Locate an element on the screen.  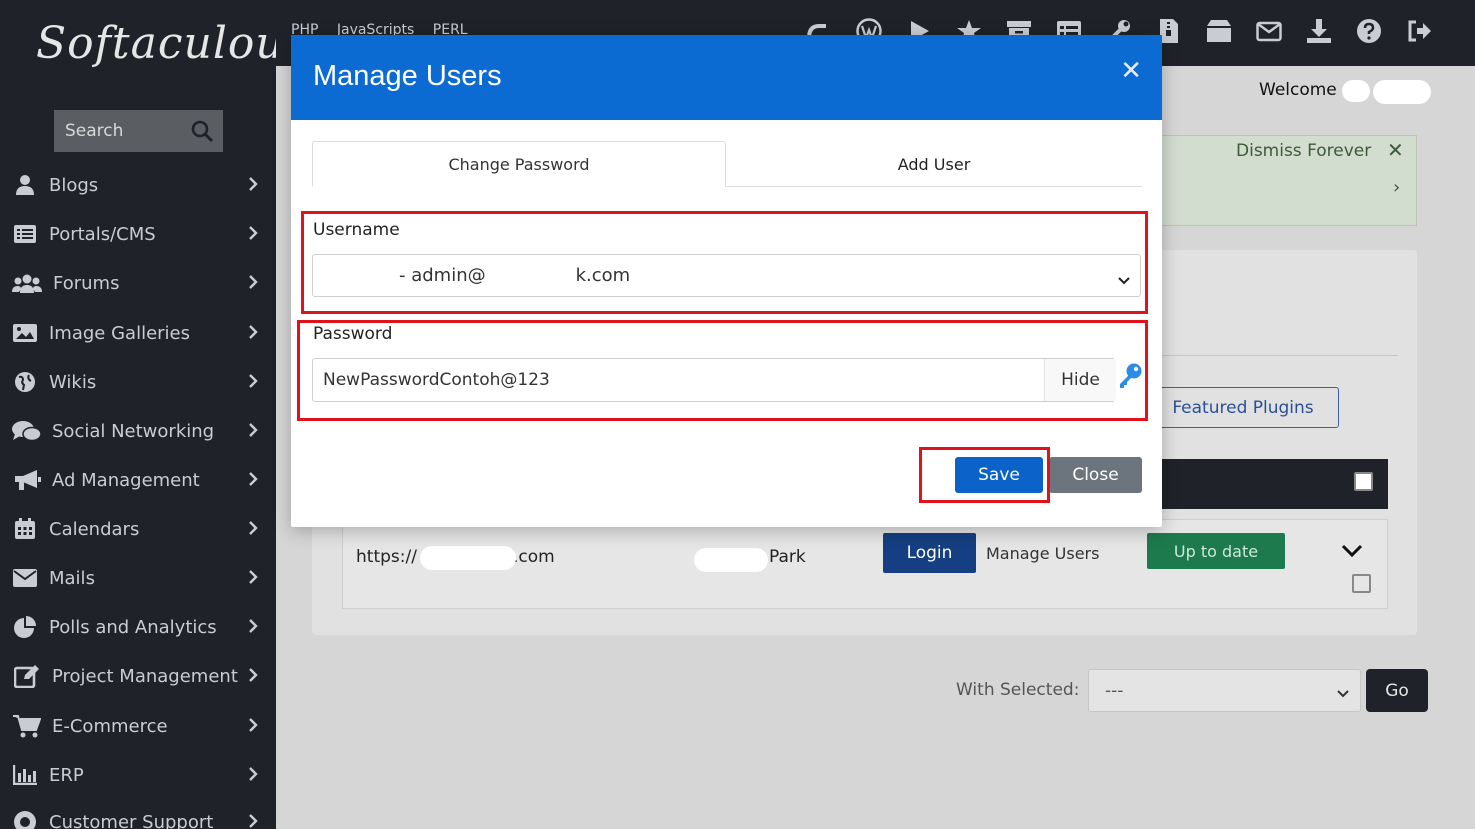
sidebar-item-label: Polls and Analytics is located at coordinates (133, 627).